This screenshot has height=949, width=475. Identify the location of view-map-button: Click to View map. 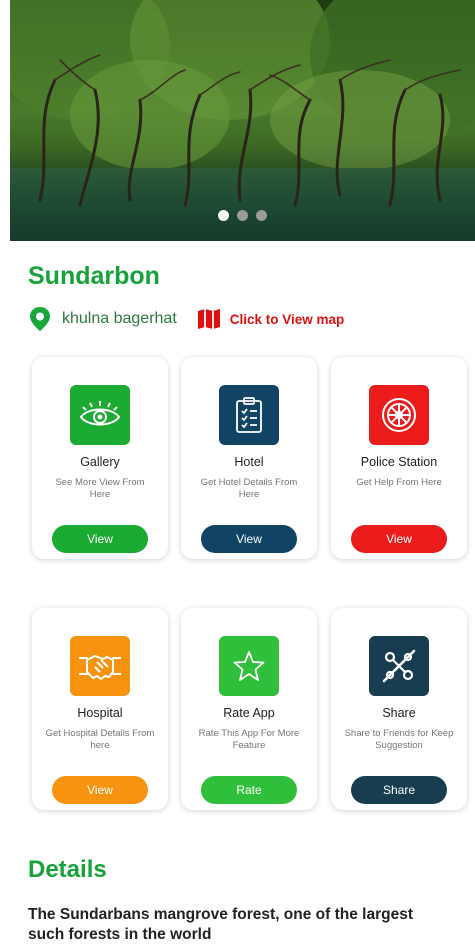
(271, 319).